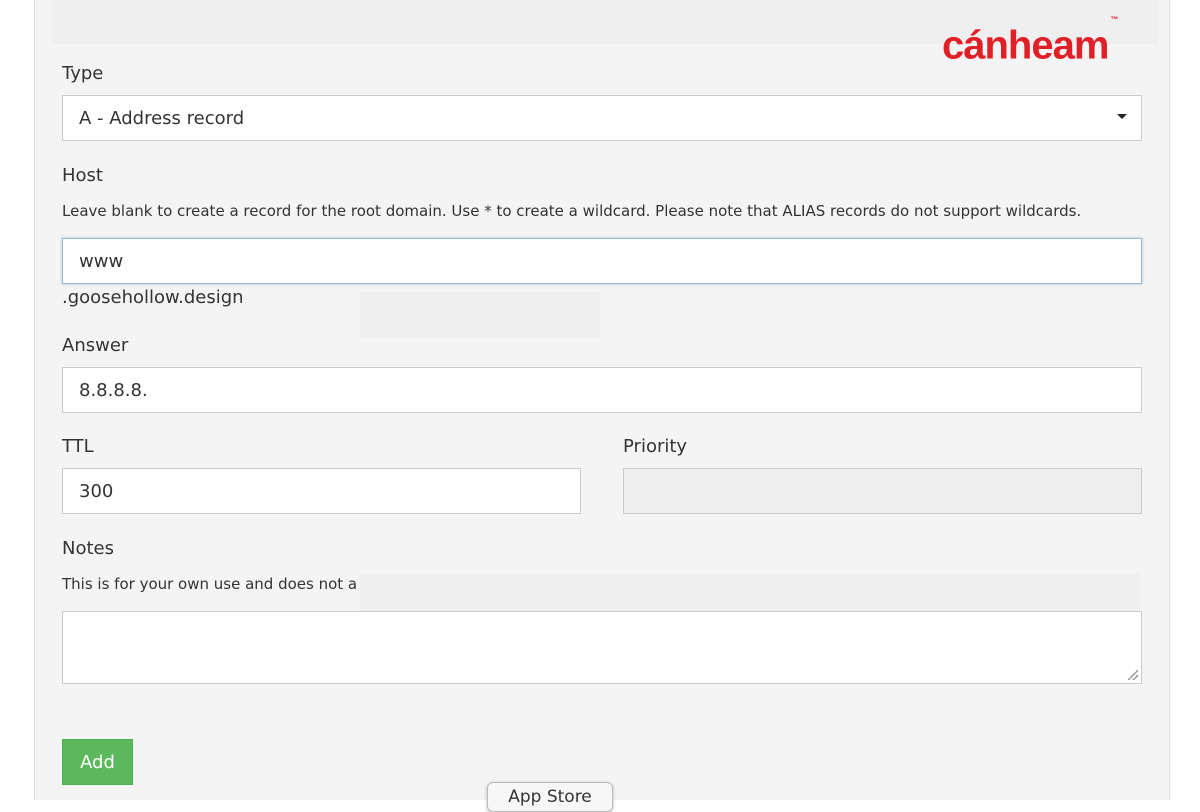 The height and width of the screenshot is (812, 1200). I want to click on host-input-value: www, so click(101, 261).